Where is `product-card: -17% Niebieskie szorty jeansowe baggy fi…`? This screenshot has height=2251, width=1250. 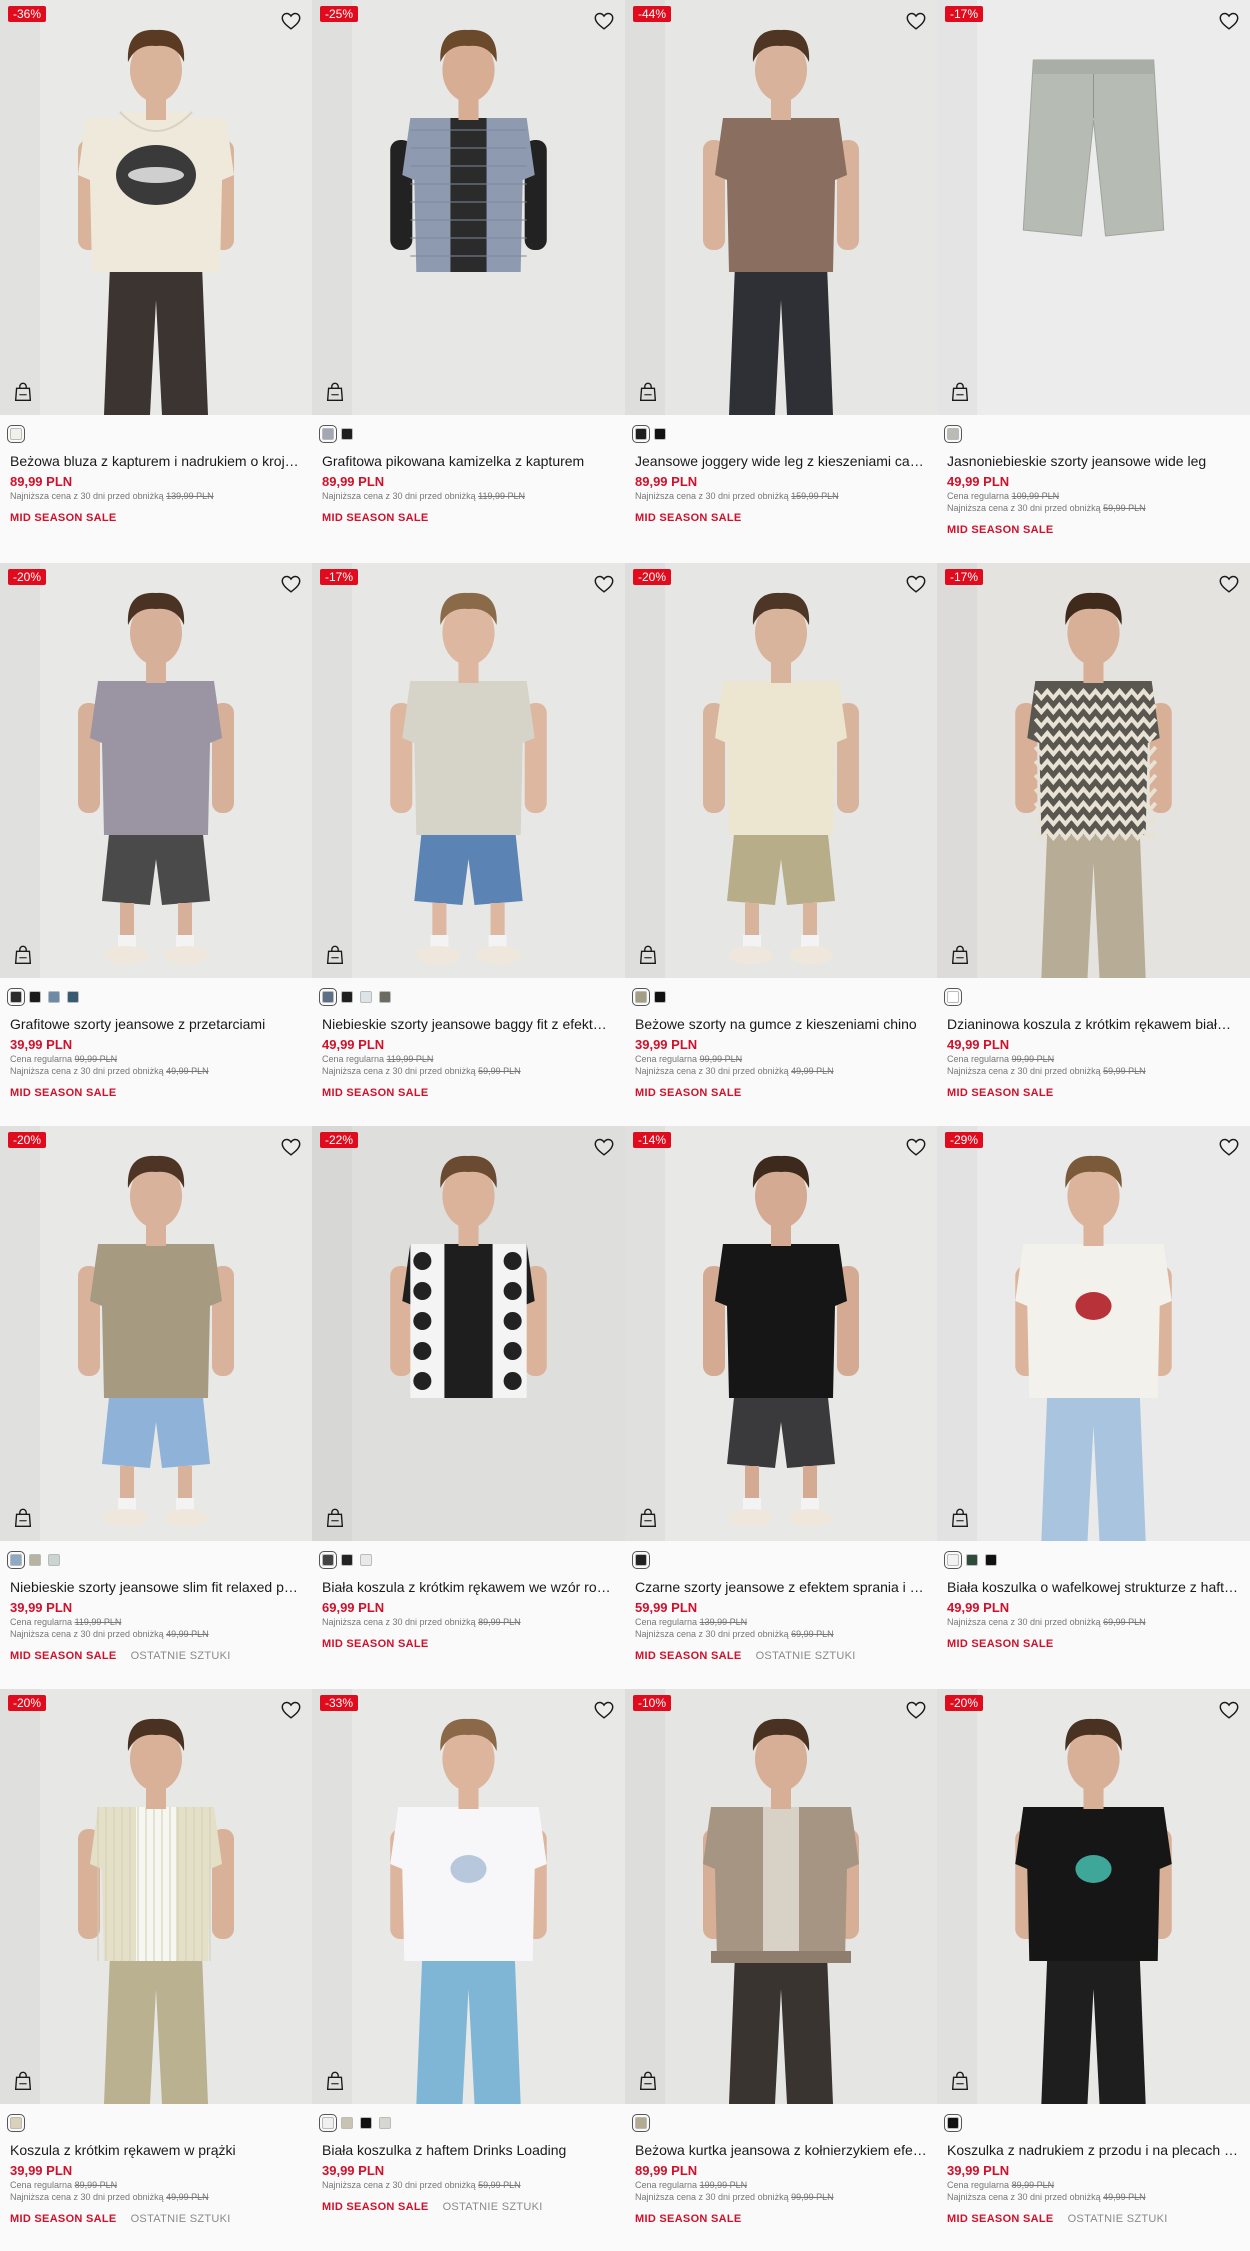 product-card: -17% Niebieskie szorty jeansowe baggy fi… is located at coordinates (468, 844).